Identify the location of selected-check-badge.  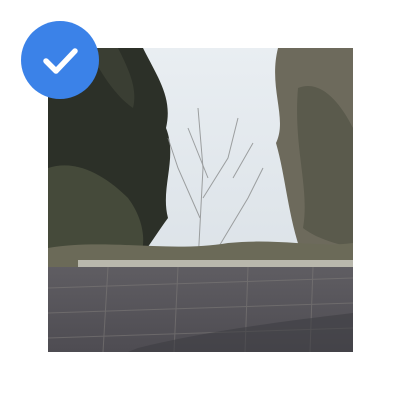
(60, 60).